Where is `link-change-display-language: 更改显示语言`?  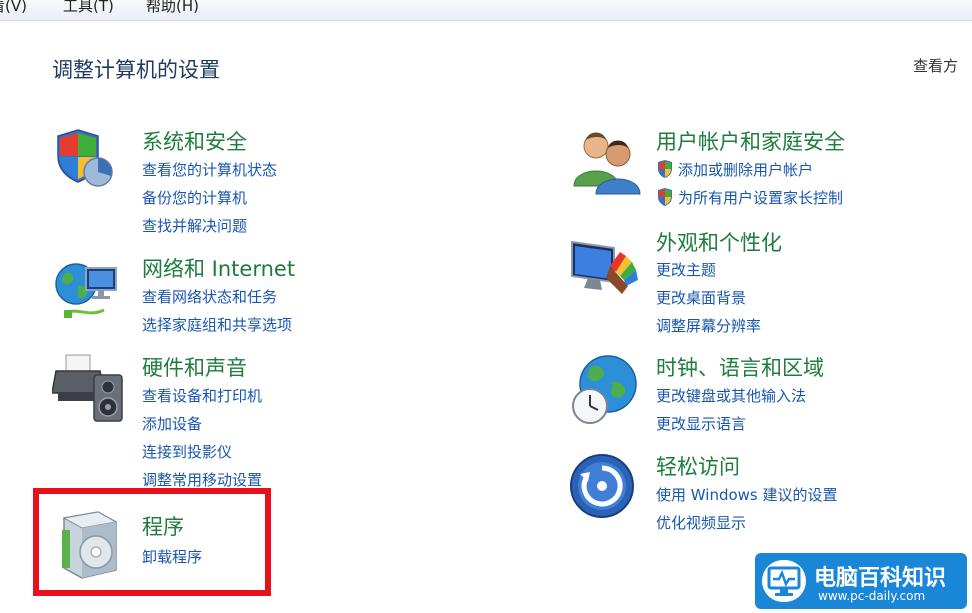
link-change-display-language: 更改显示语言 is located at coordinates (701, 423).